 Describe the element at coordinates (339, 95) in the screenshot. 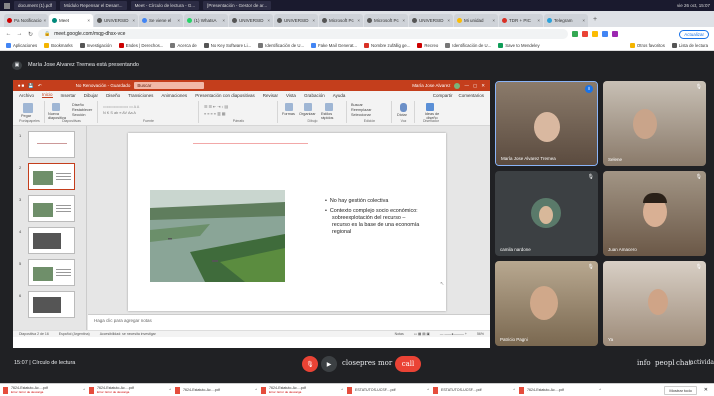

I see `menu-ayuda: Ayuda` at that location.